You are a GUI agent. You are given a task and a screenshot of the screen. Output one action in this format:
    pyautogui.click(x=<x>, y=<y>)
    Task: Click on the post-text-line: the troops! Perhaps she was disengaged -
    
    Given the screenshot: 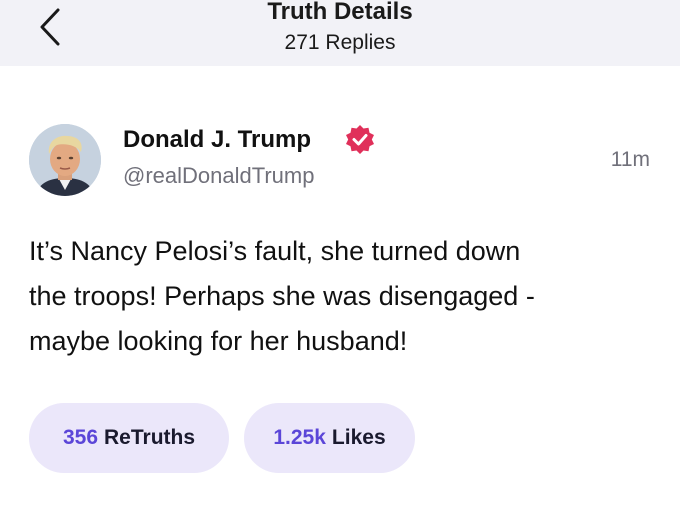 What is the action you would take?
    pyautogui.click(x=282, y=296)
    